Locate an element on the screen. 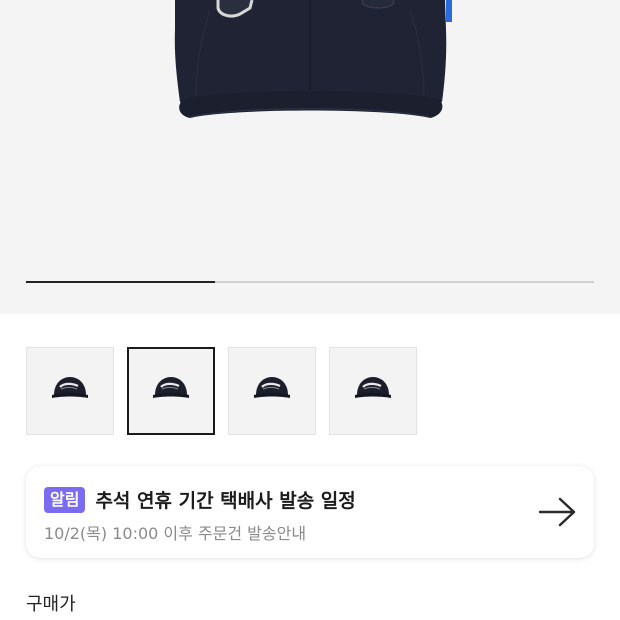  notice-subtitle: 10/2(목) 10:00 이후 주문건 발송안내 is located at coordinates (175, 533).